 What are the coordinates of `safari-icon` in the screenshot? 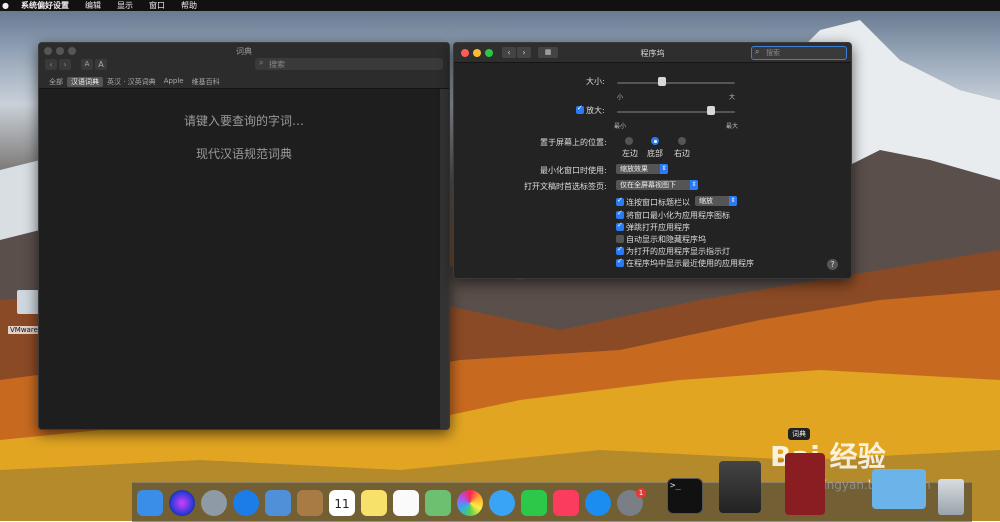 It's located at (246, 503).